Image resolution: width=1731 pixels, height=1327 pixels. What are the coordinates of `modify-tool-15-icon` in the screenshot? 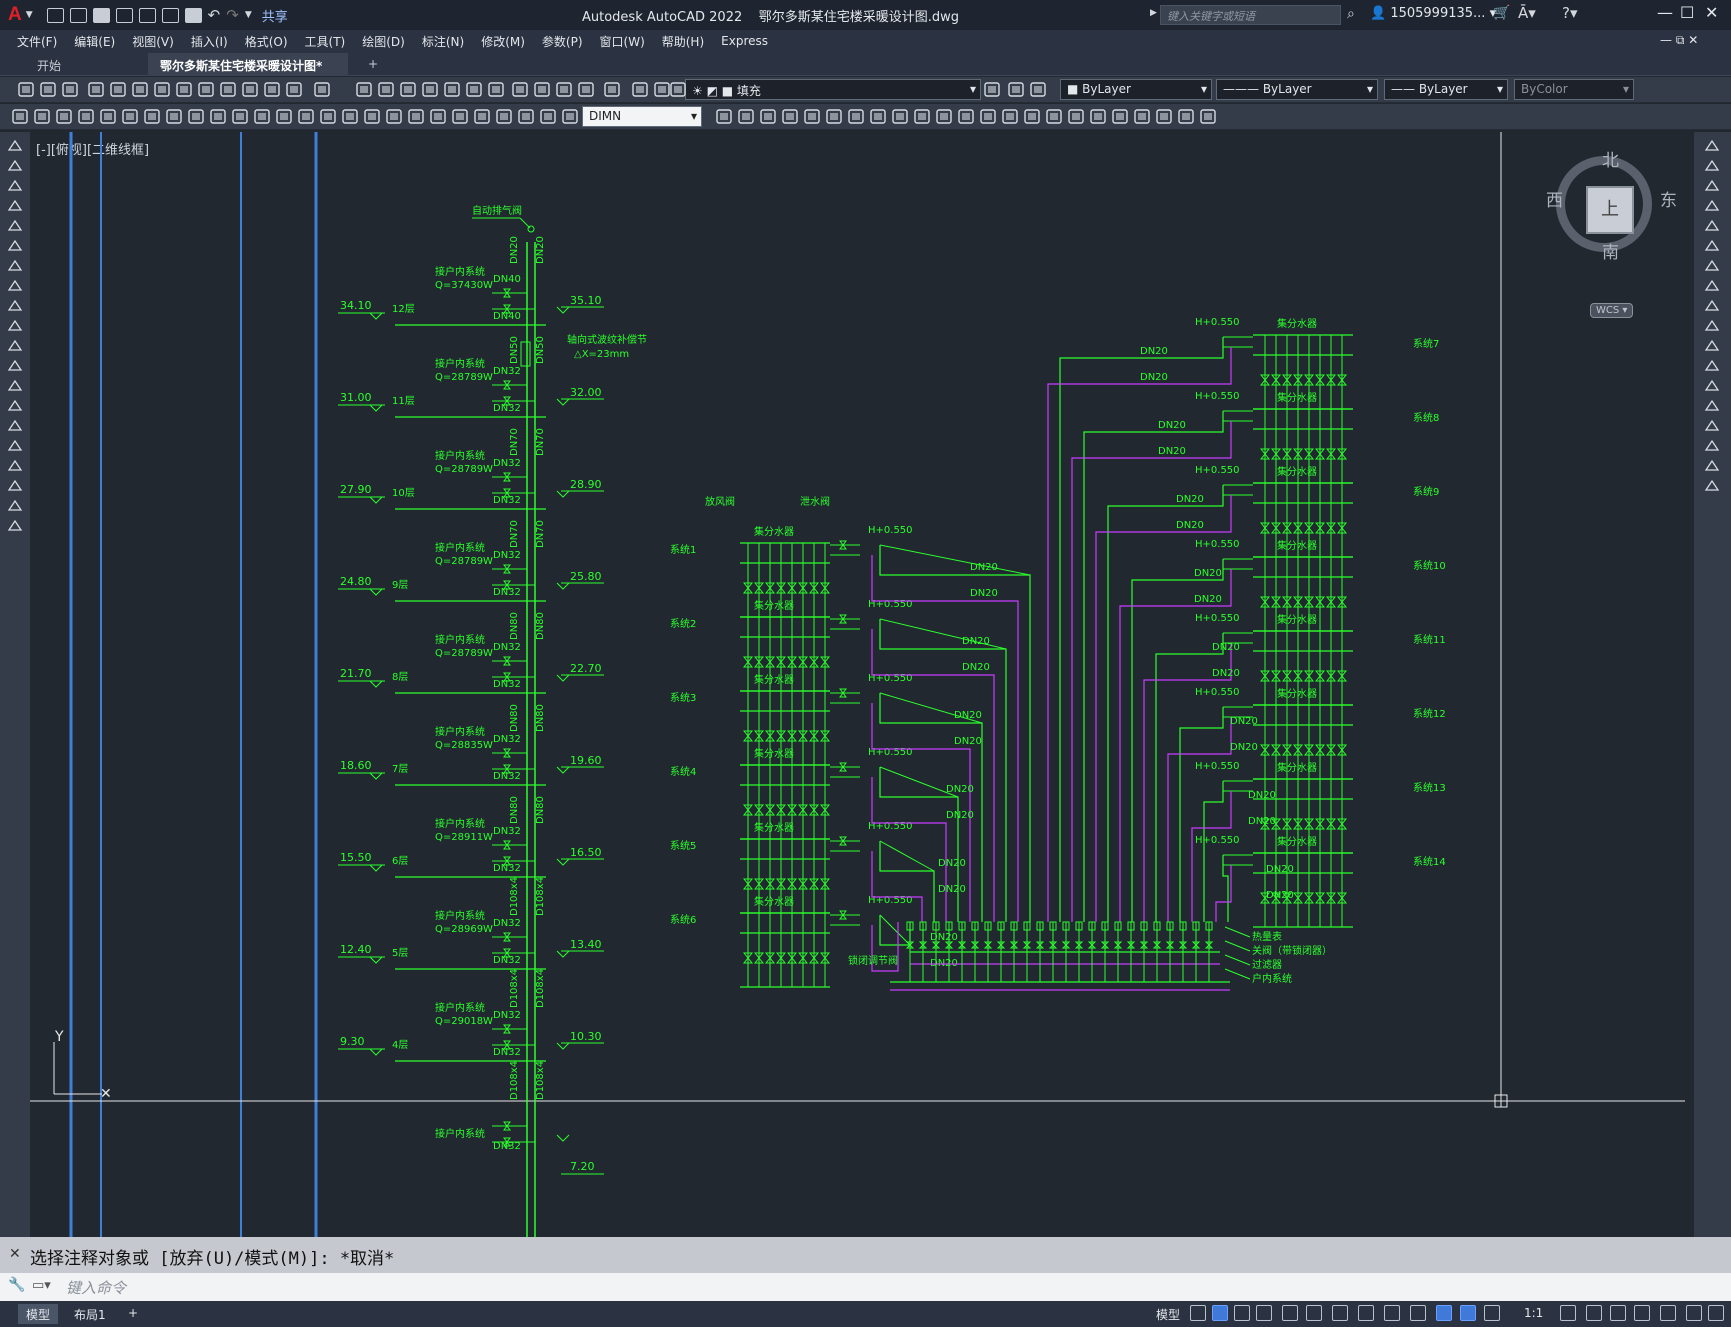 It's located at (1712, 445).